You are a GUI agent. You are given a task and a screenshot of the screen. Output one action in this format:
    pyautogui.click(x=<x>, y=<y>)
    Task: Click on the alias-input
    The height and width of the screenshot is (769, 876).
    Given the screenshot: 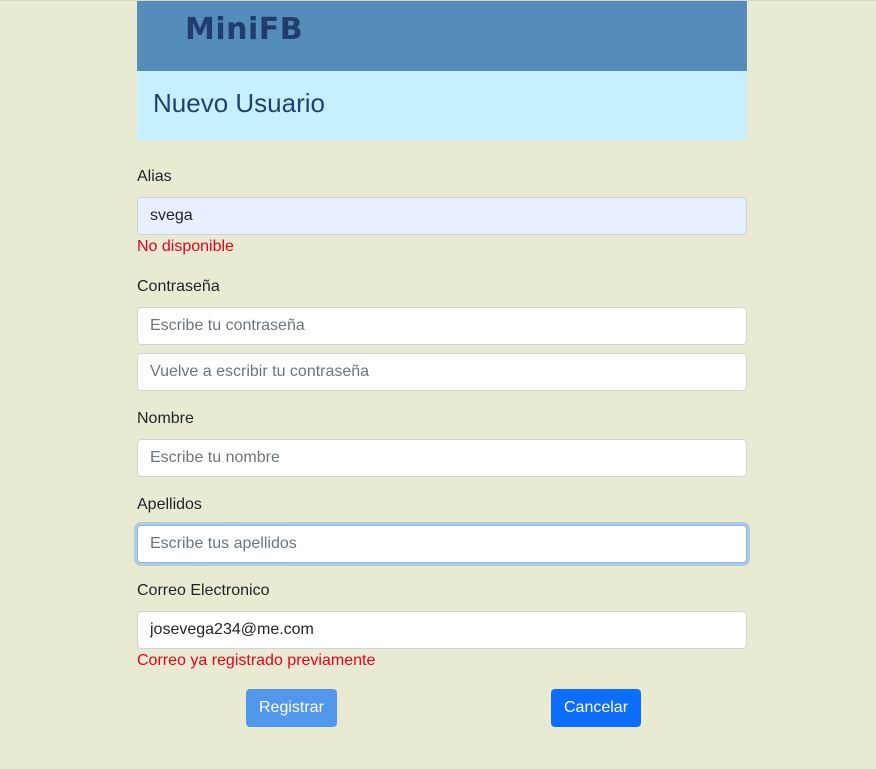 What is the action you would take?
    pyautogui.click(x=442, y=216)
    